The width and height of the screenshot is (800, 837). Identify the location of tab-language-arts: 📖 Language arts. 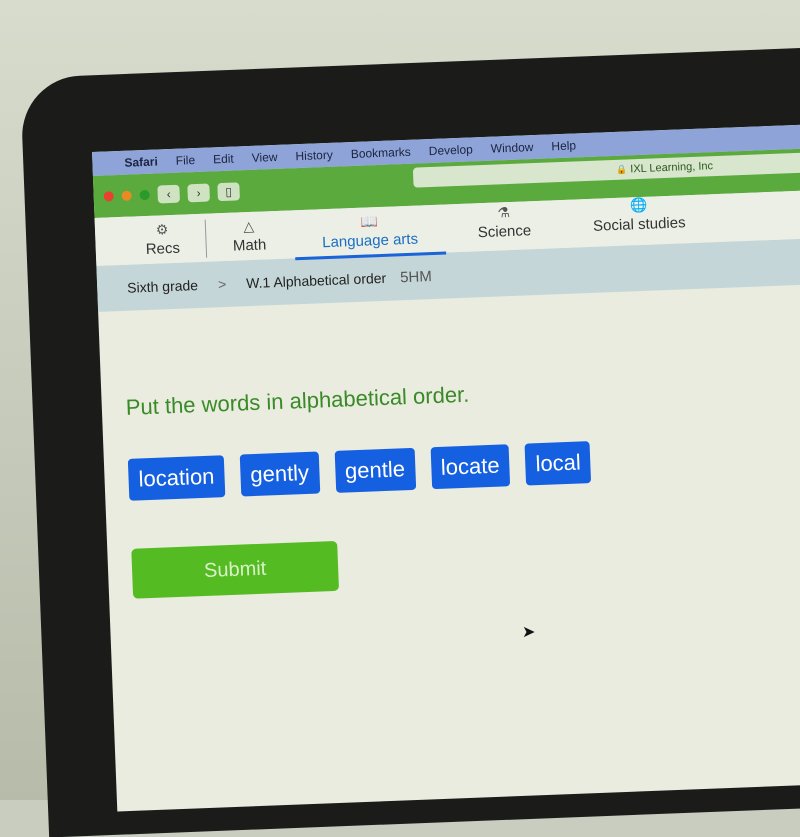
(369, 234).